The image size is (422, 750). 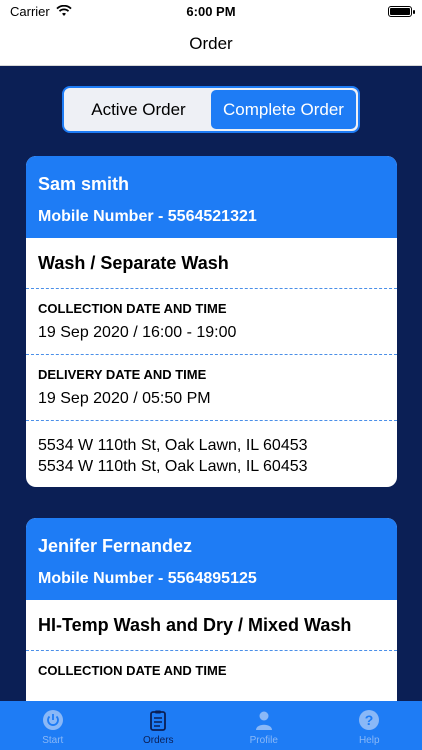 I want to click on question-icon: ?, so click(x=369, y=720).